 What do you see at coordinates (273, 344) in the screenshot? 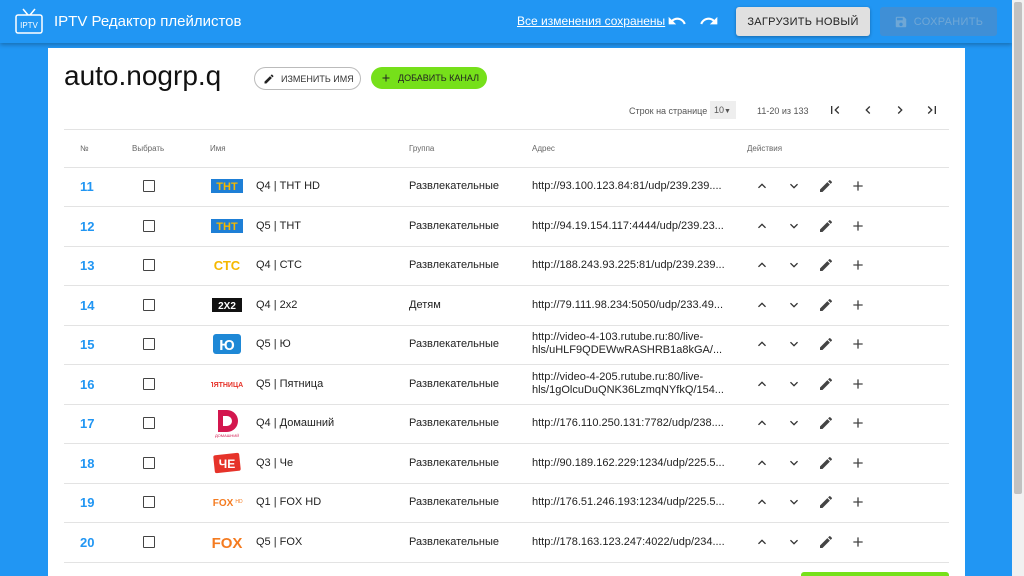
I see `channel-name: Q5 | Ю` at bounding box center [273, 344].